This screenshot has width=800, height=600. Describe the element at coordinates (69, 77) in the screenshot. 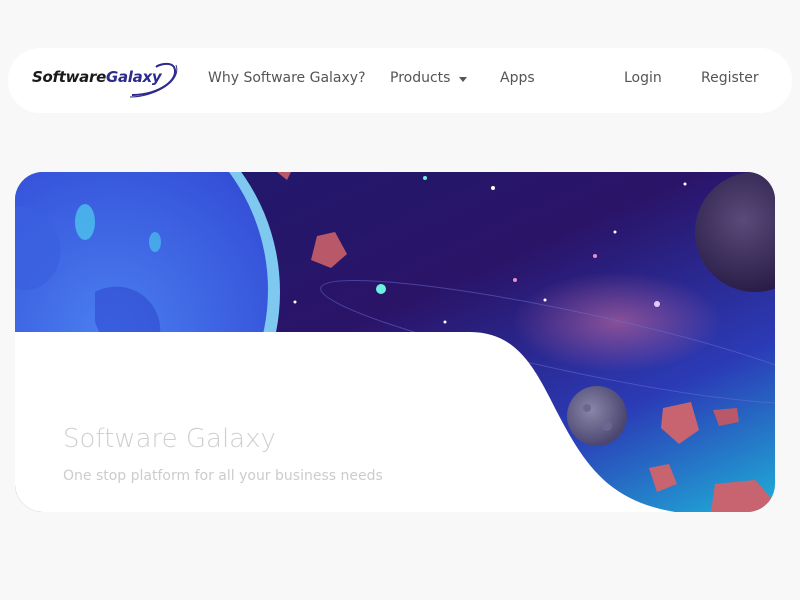

I see `logo-main-text: Software` at that location.